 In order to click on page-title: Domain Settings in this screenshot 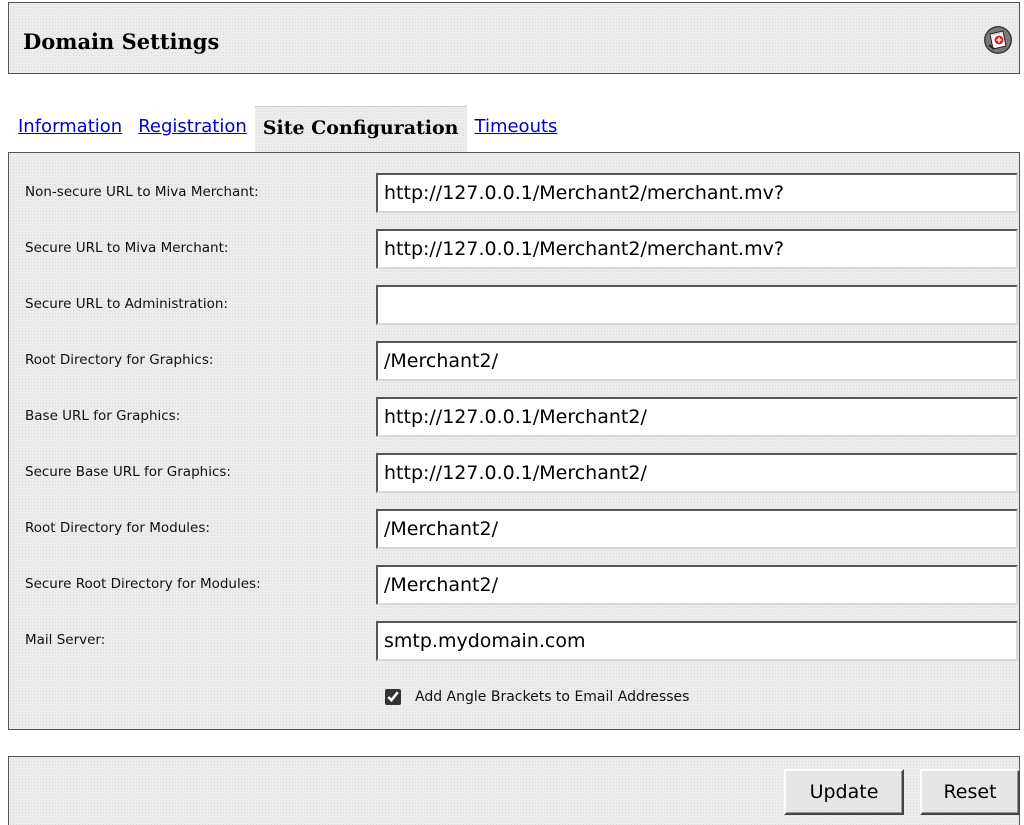, I will do `click(121, 41)`.